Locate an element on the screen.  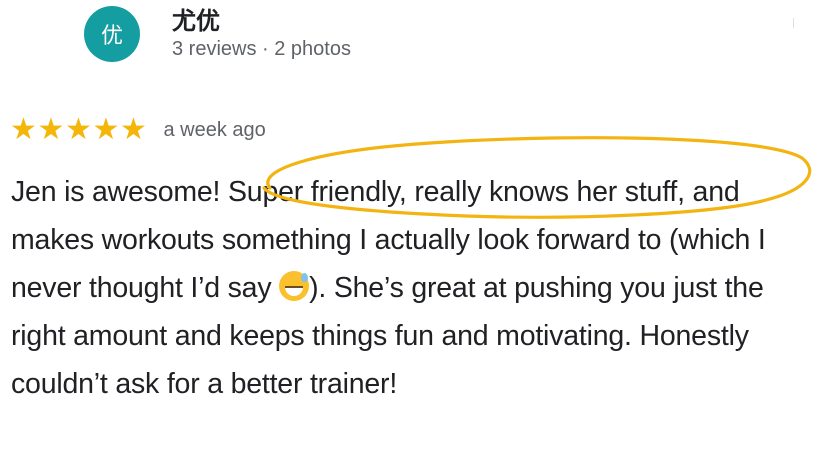
divider is located at coordinates (793, 23).